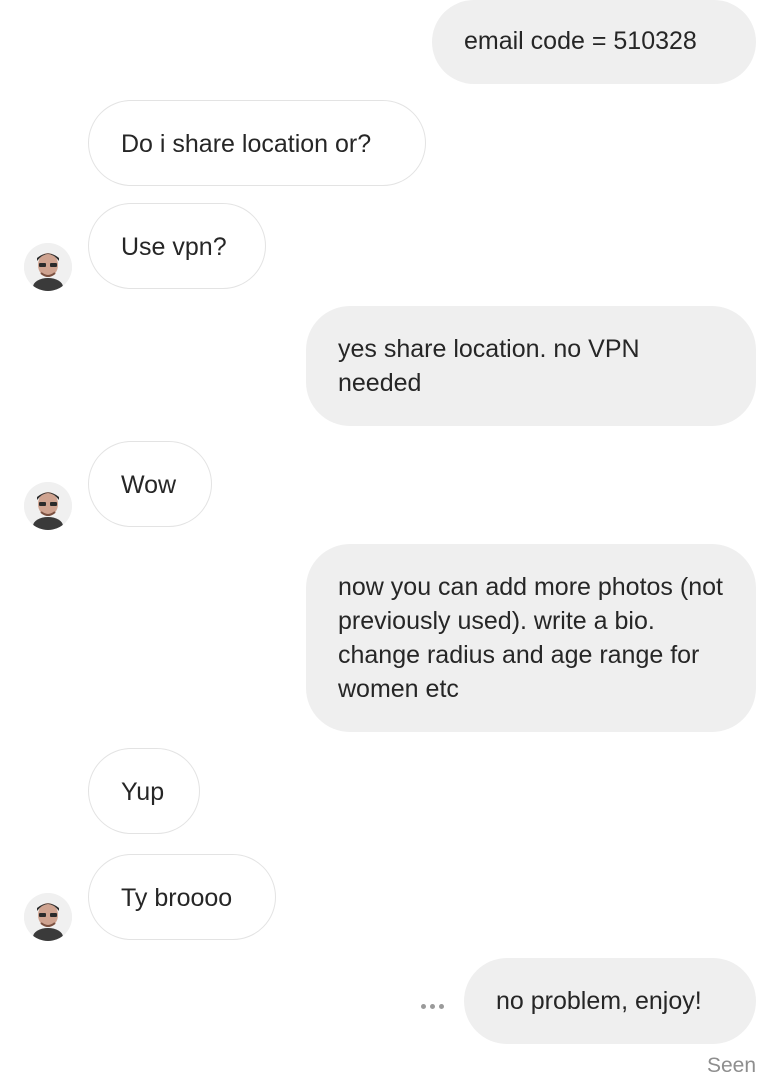  Describe the element at coordinates (531, 366) in the screenshot. I see `message-bubble-outgoing: yes share location. no VPN needed` at that location.